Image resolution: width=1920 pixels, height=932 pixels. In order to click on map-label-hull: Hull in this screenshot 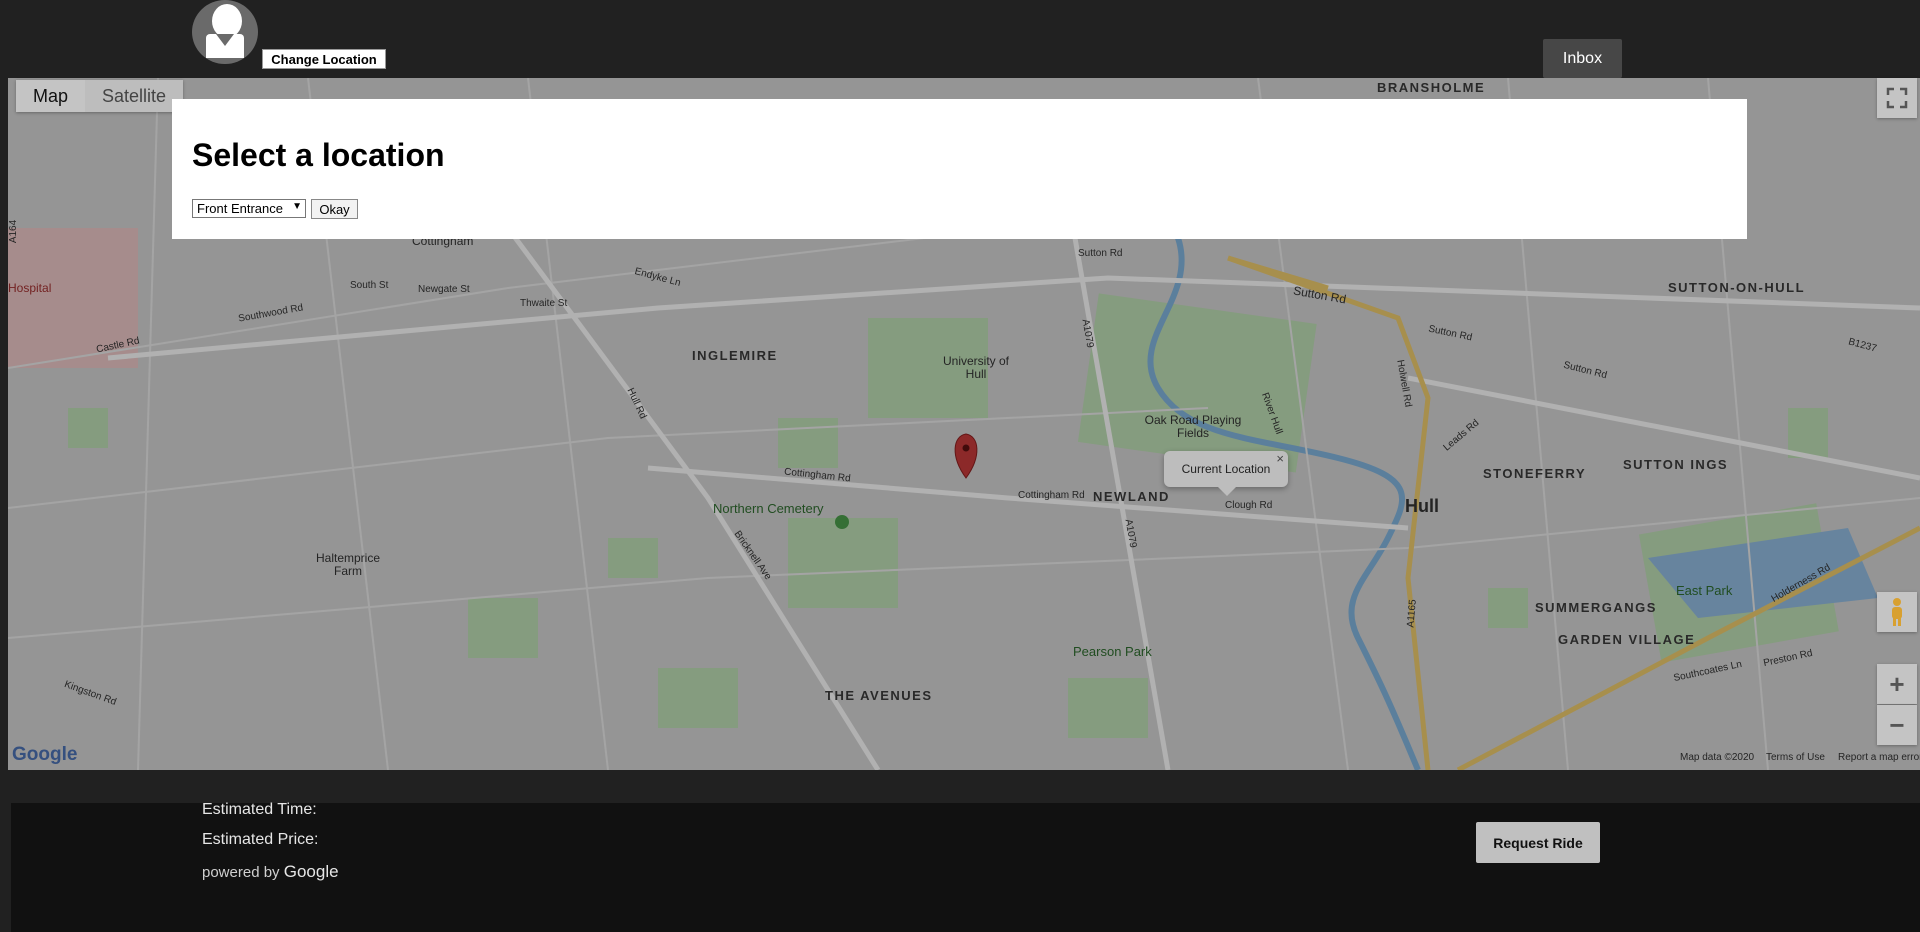, I will do `click(1422, 506)`.